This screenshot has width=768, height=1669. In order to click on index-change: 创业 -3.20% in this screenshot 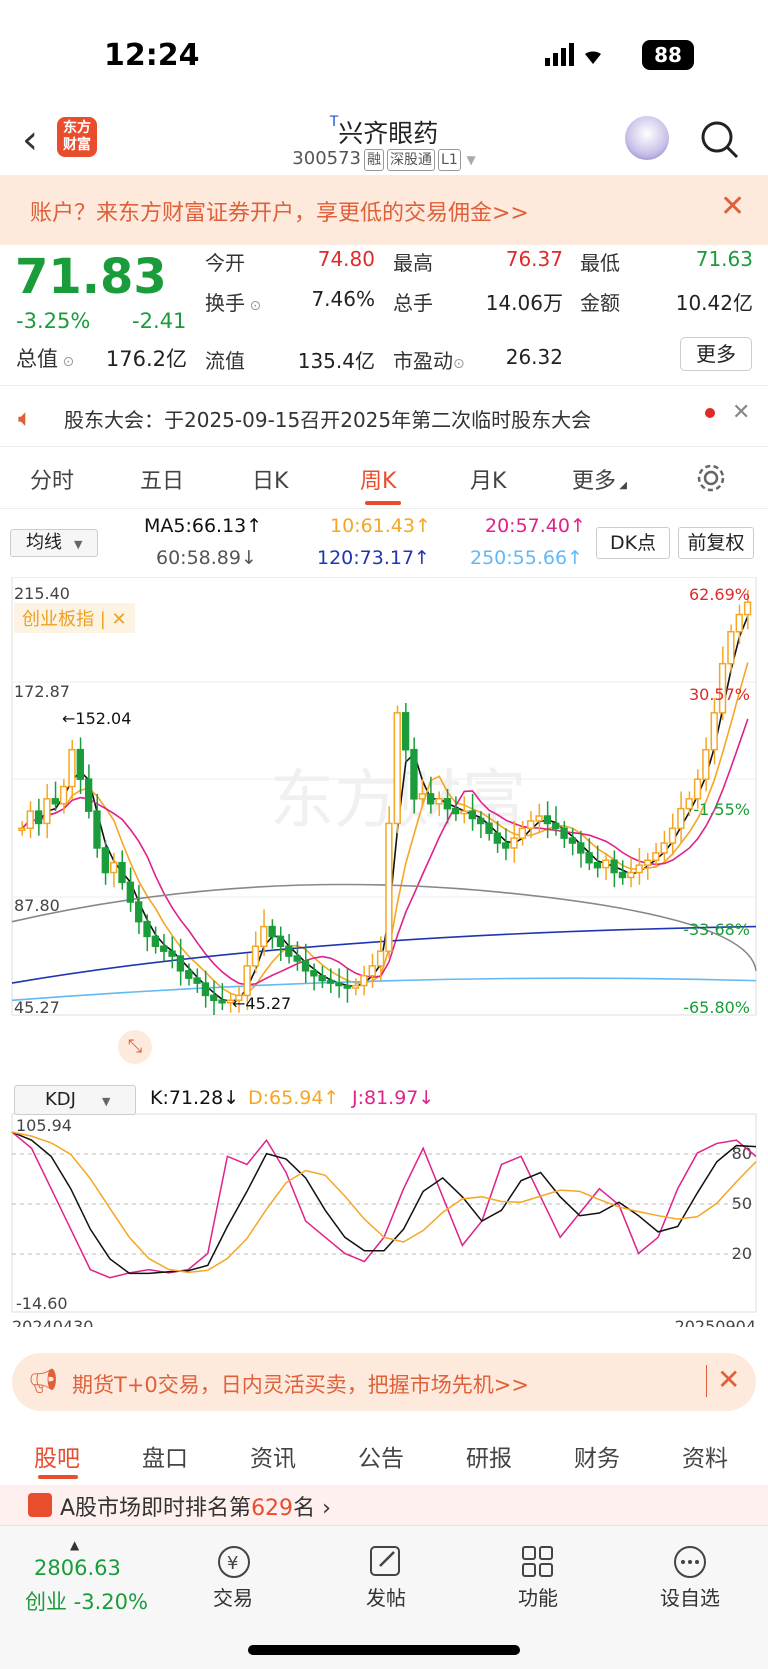, I will do `click(86, 1601)`.